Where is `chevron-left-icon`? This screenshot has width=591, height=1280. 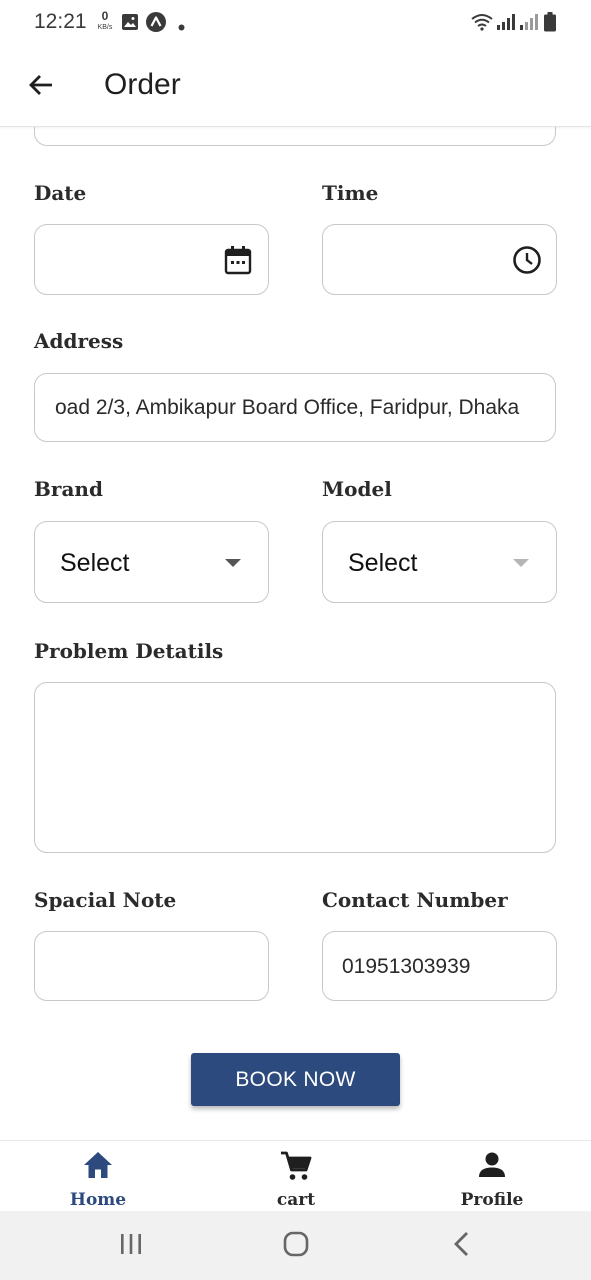 chevron-left-icon is located at coordinates (462, 1246).